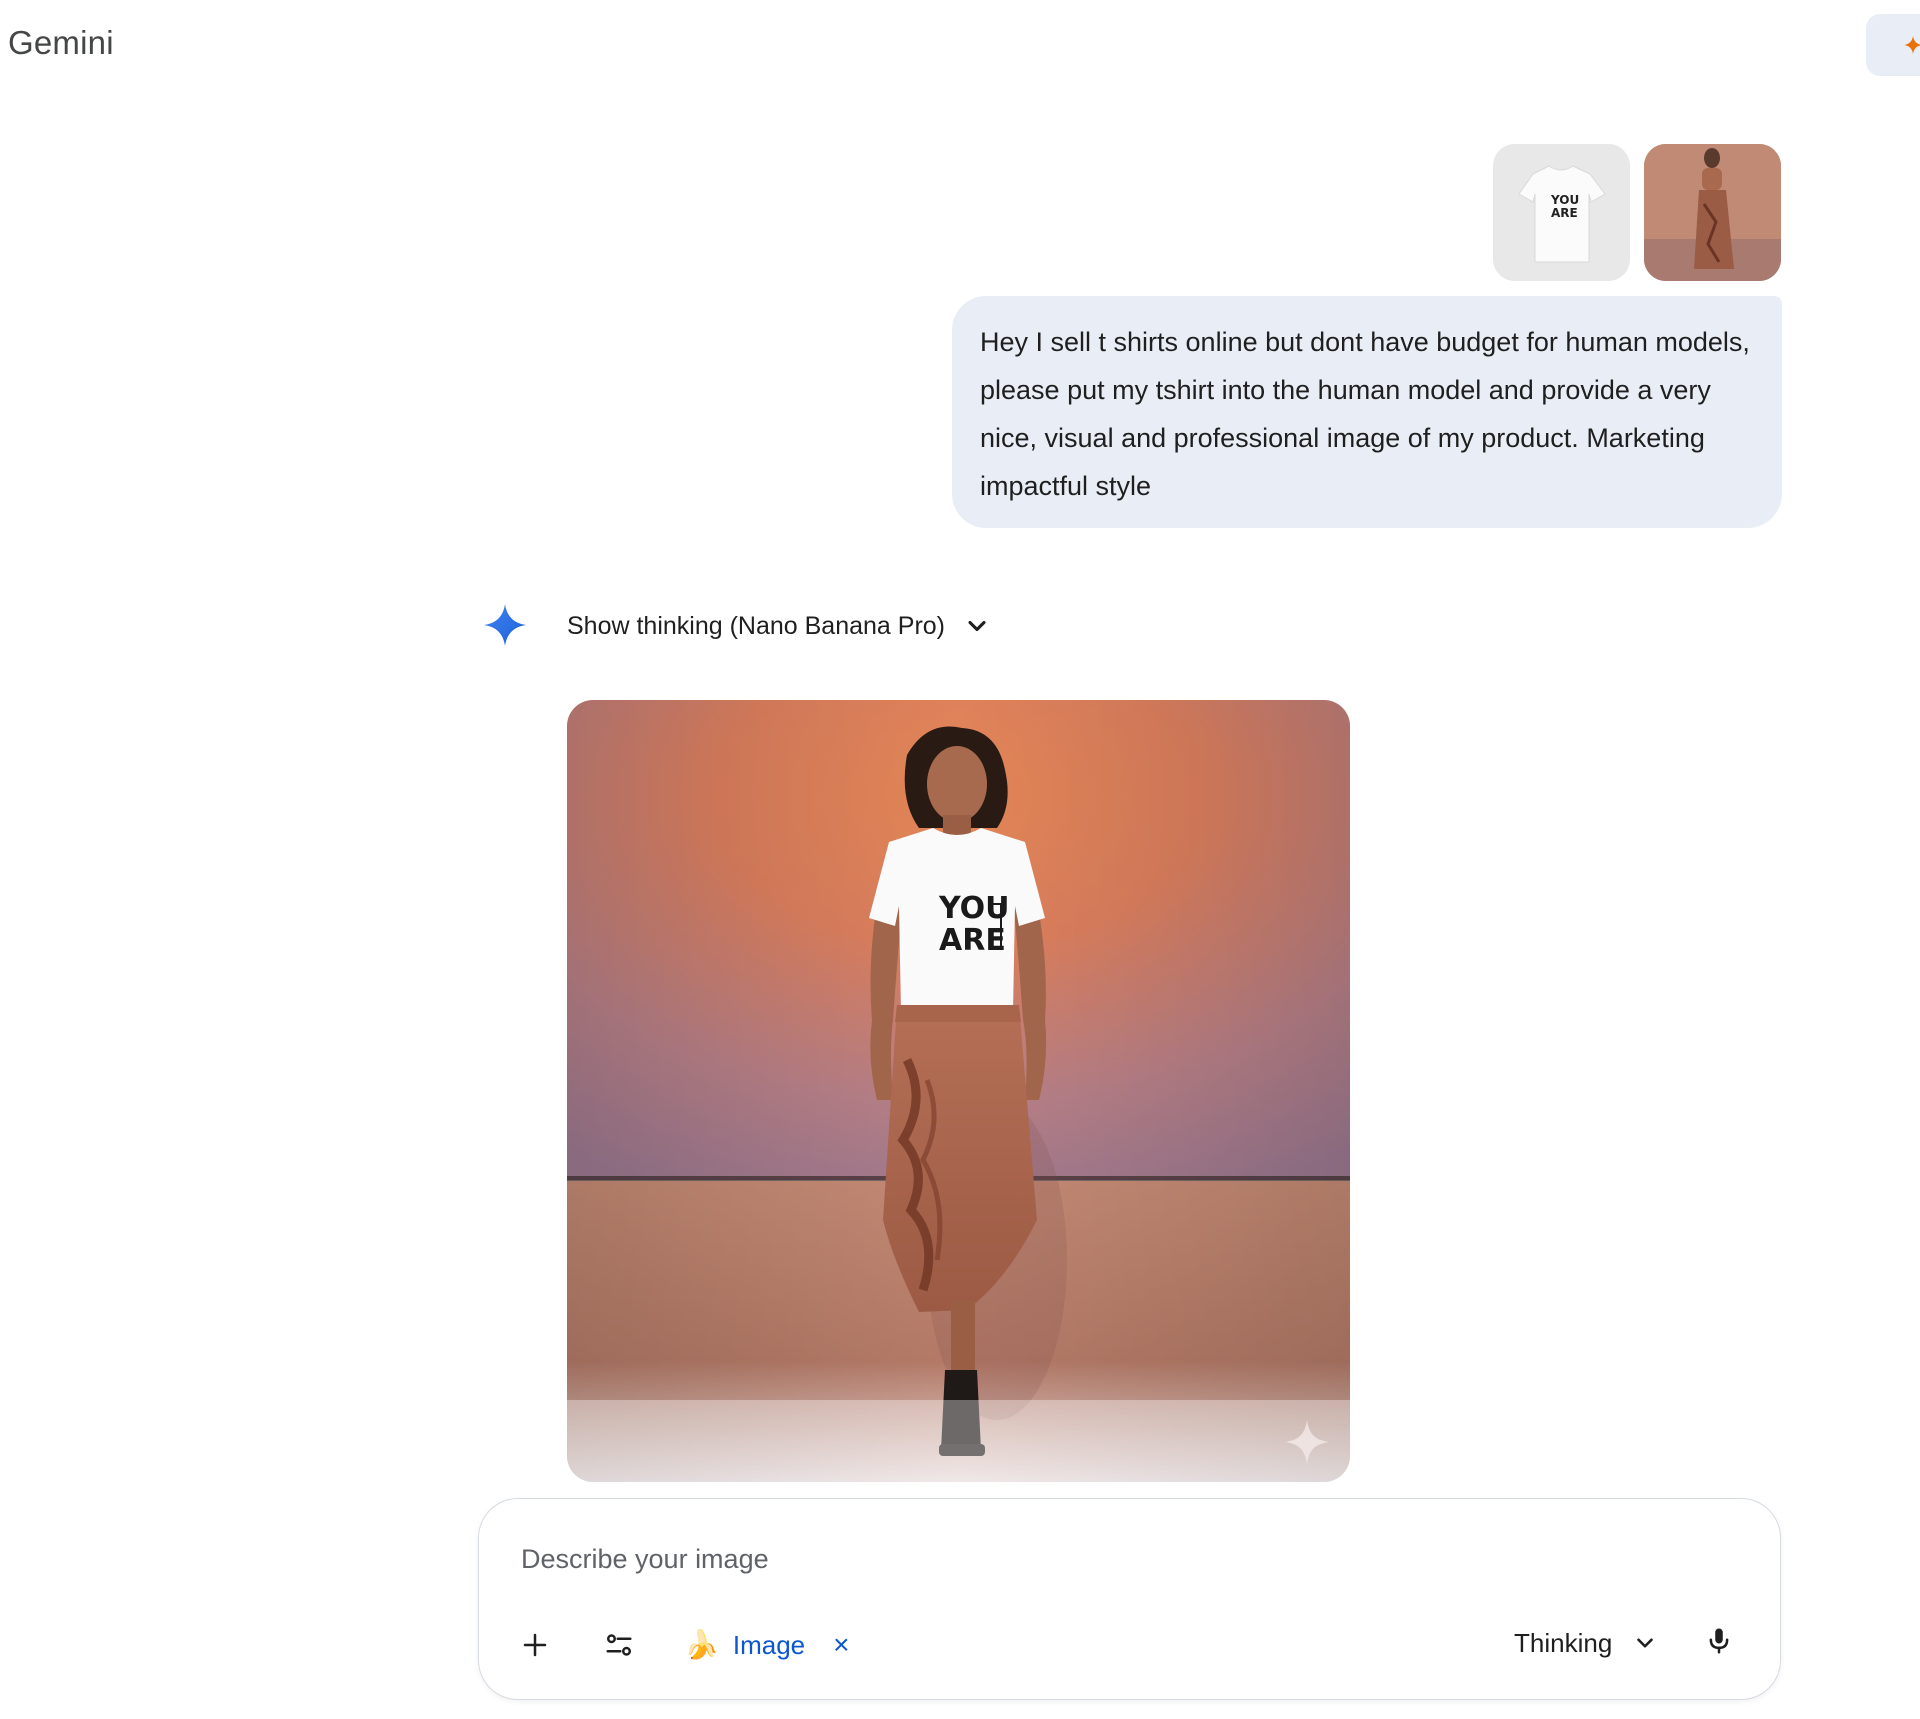 The image size is (1920, 1719). I want to click on tools-button, so click(619, 1645).